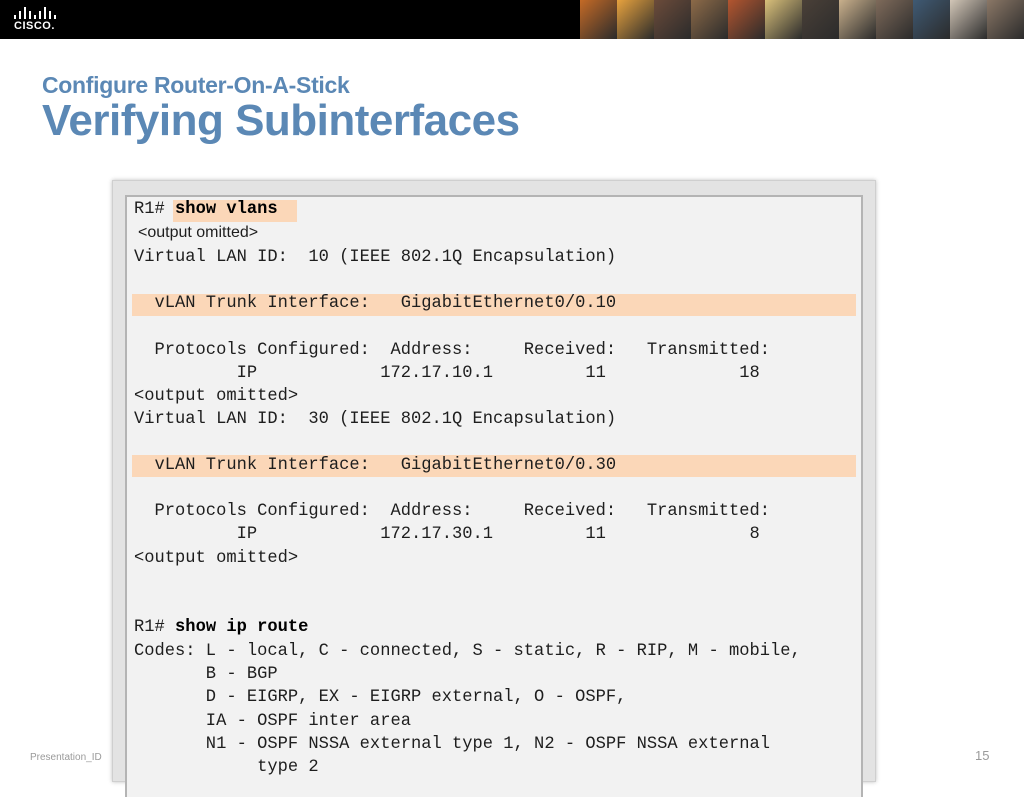 The height and width of the screenshot is (797, 1024). I want to click on presentation-id: Presentation_ID, so click(66, 757).